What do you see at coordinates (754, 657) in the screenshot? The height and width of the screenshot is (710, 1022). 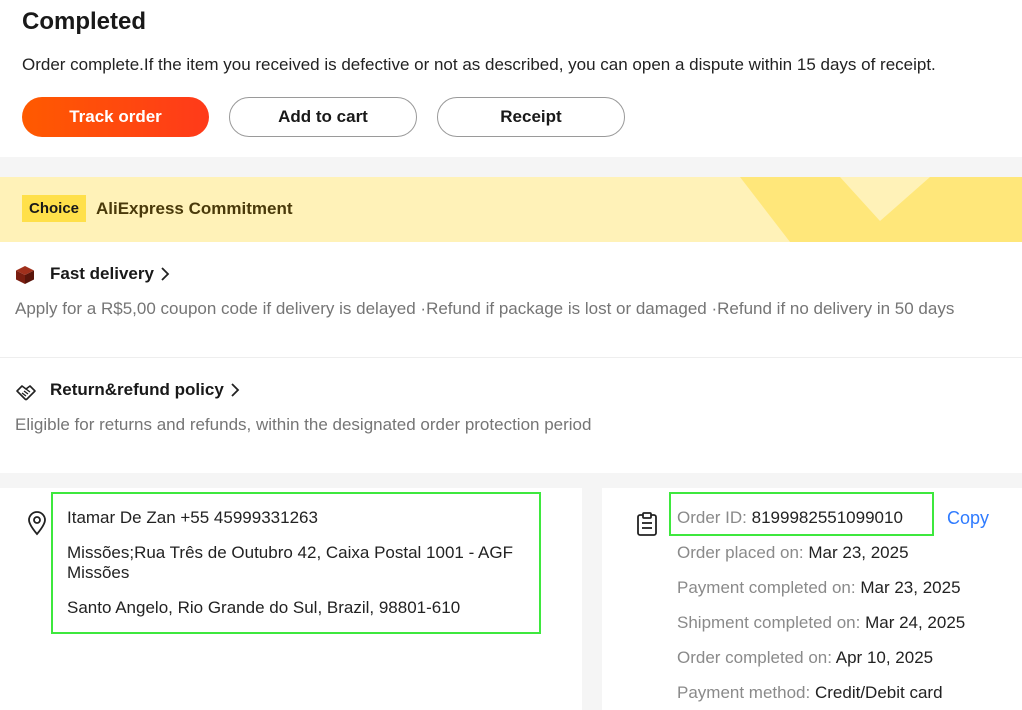 I see `order-completed-label: Order completed on:` at bounding box center [754, 657].